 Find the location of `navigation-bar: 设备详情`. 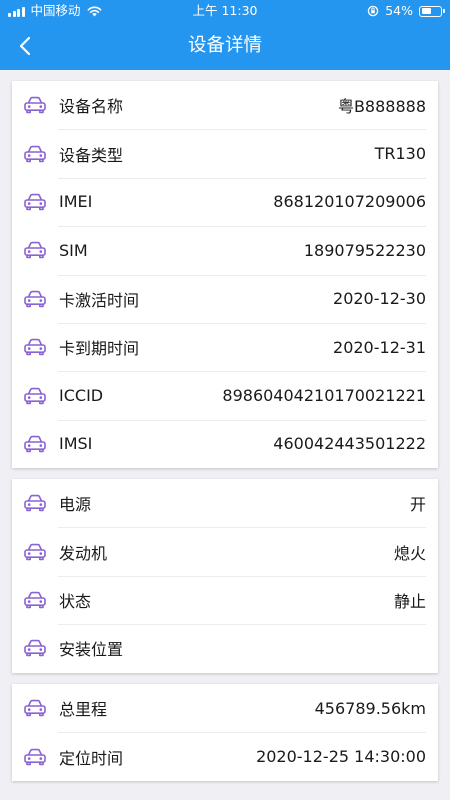

navigation-bar: 设备详情 is located at coordinates (225, 46).